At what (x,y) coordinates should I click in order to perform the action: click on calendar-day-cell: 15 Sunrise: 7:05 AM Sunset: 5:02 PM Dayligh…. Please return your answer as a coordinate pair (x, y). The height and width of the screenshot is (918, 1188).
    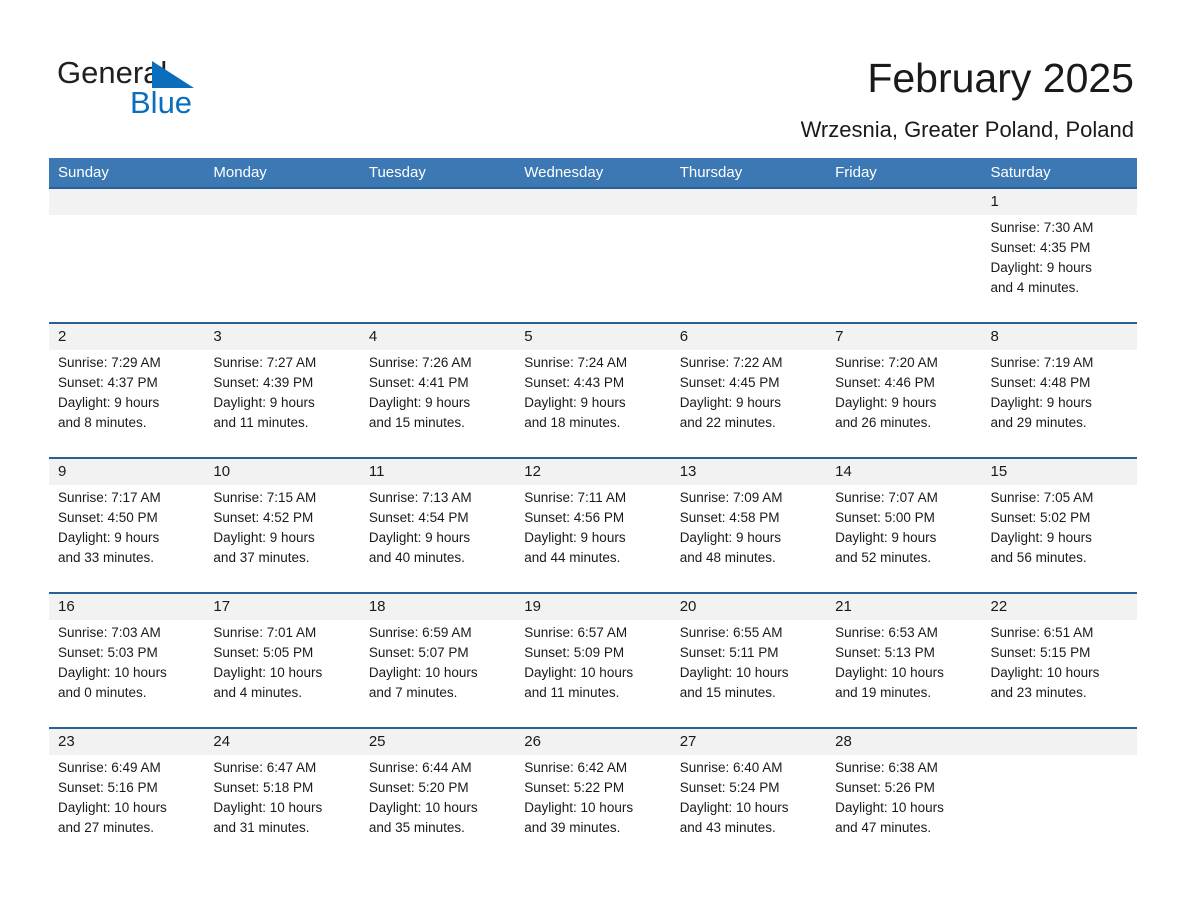
    Looking at the image, I should click on (1059, 525).